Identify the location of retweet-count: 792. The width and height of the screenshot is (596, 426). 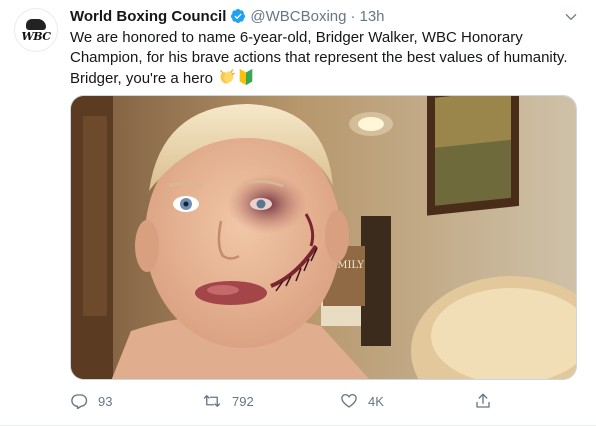
(243, 401).